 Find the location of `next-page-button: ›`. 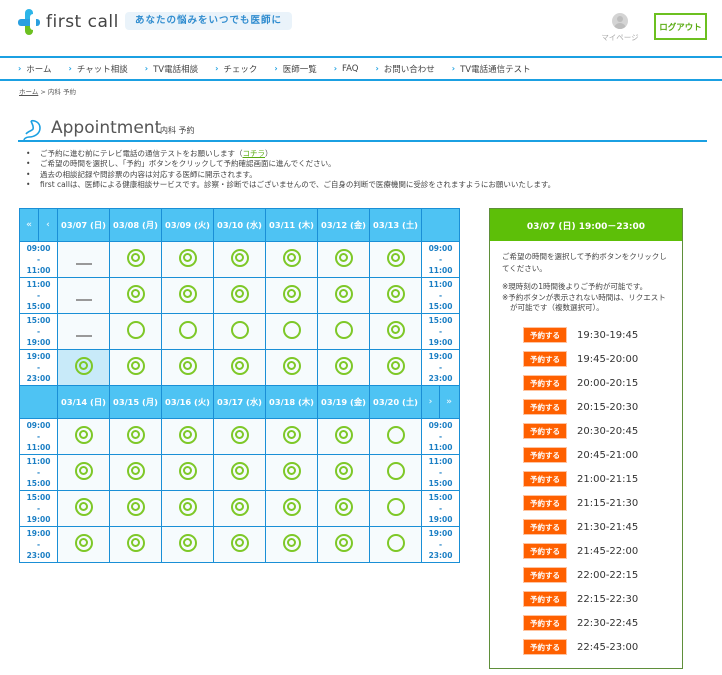

next-page-button: › is located at coordinates (431, 402).